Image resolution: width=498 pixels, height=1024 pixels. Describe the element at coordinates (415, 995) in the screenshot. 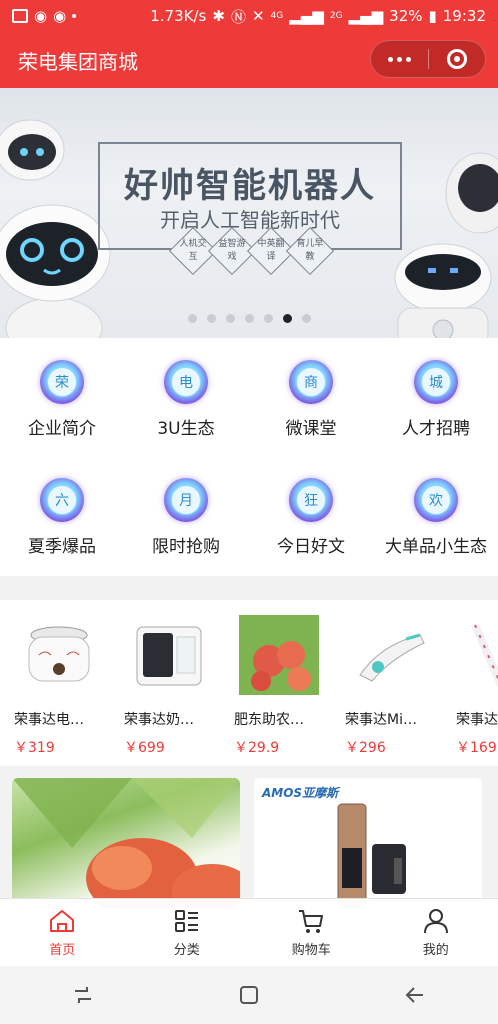

I see `back-icon` at that location.